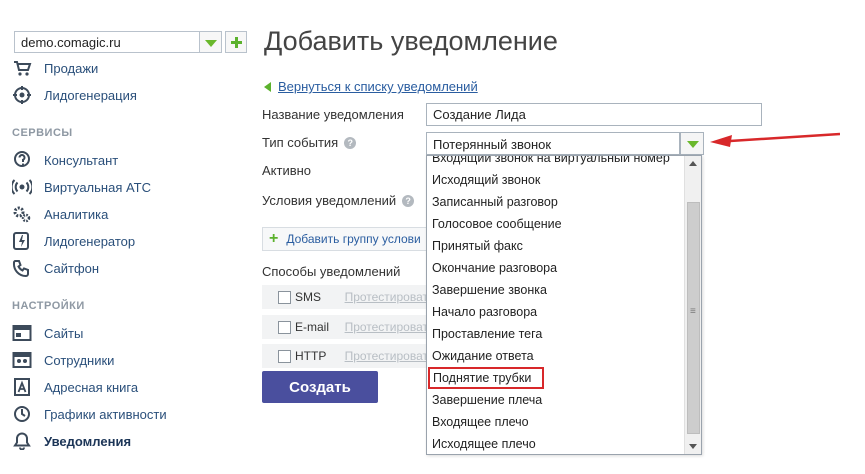 The image size is (865, 474). Describe the element at coordinates (22, 95) in the screenshot. I see `target-icon` at that location.